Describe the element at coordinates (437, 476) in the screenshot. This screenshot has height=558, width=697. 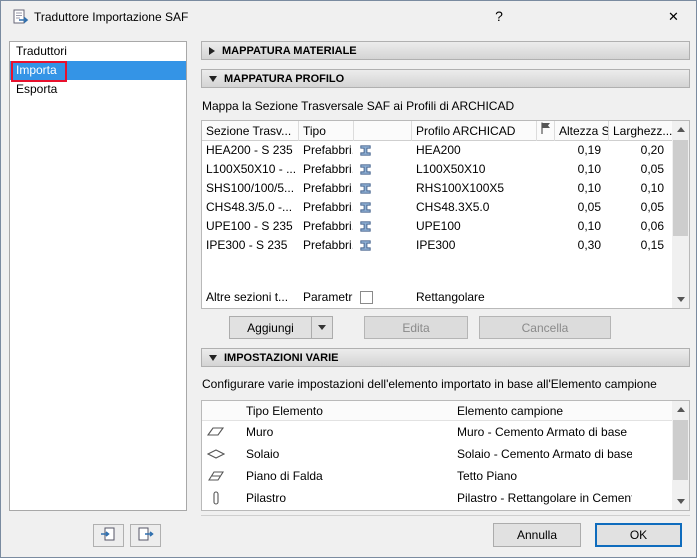
I see `table-row: Piano di Falda Tetto Piano` at that location.